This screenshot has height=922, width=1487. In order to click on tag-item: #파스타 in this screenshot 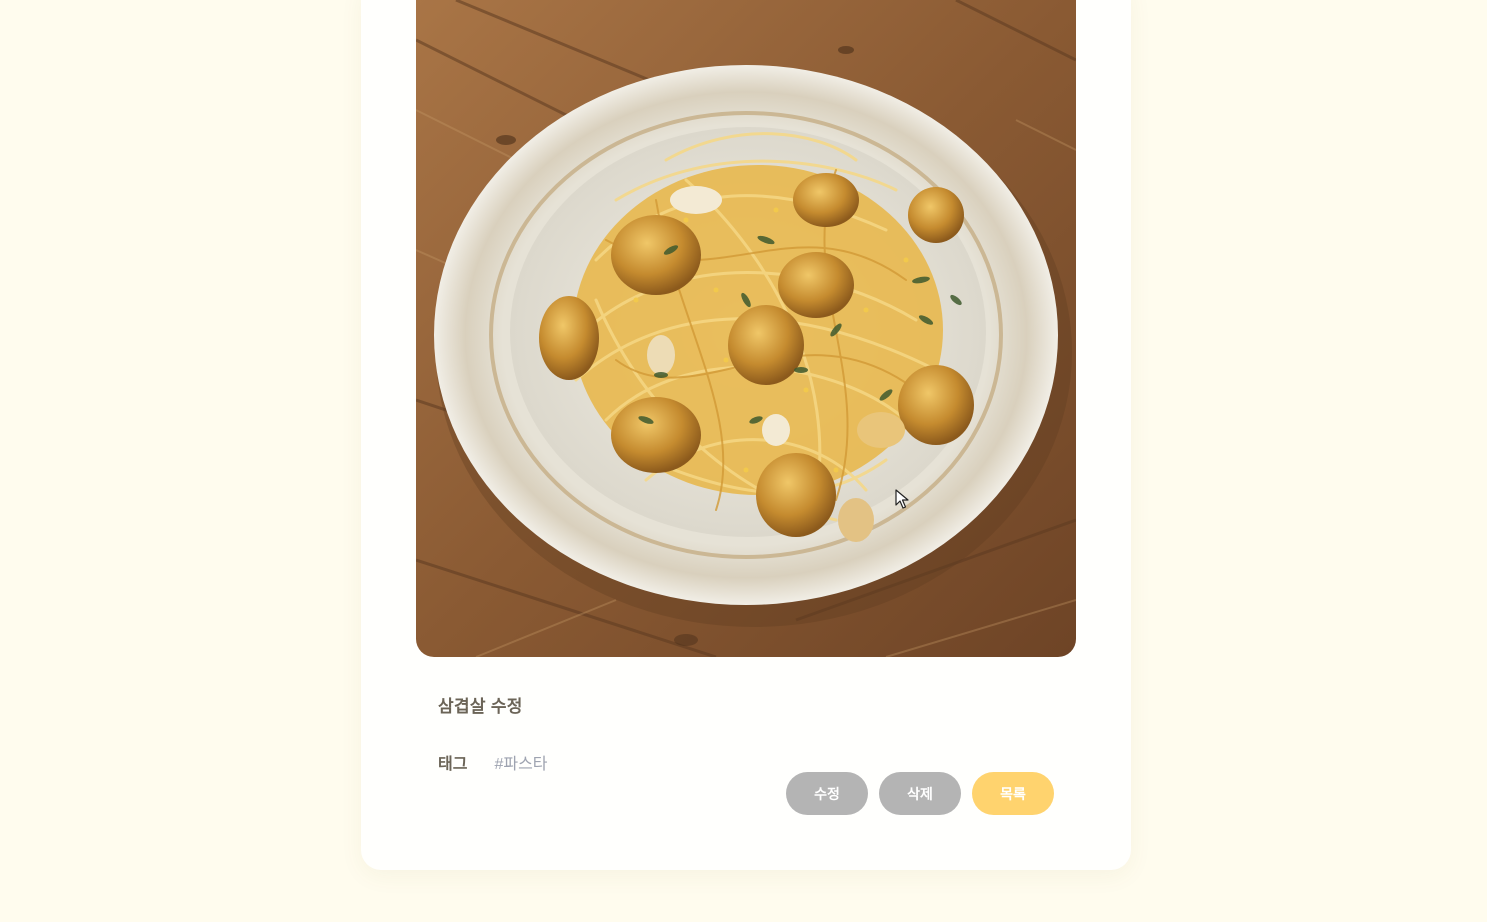, I will do `click(520, 762)`.